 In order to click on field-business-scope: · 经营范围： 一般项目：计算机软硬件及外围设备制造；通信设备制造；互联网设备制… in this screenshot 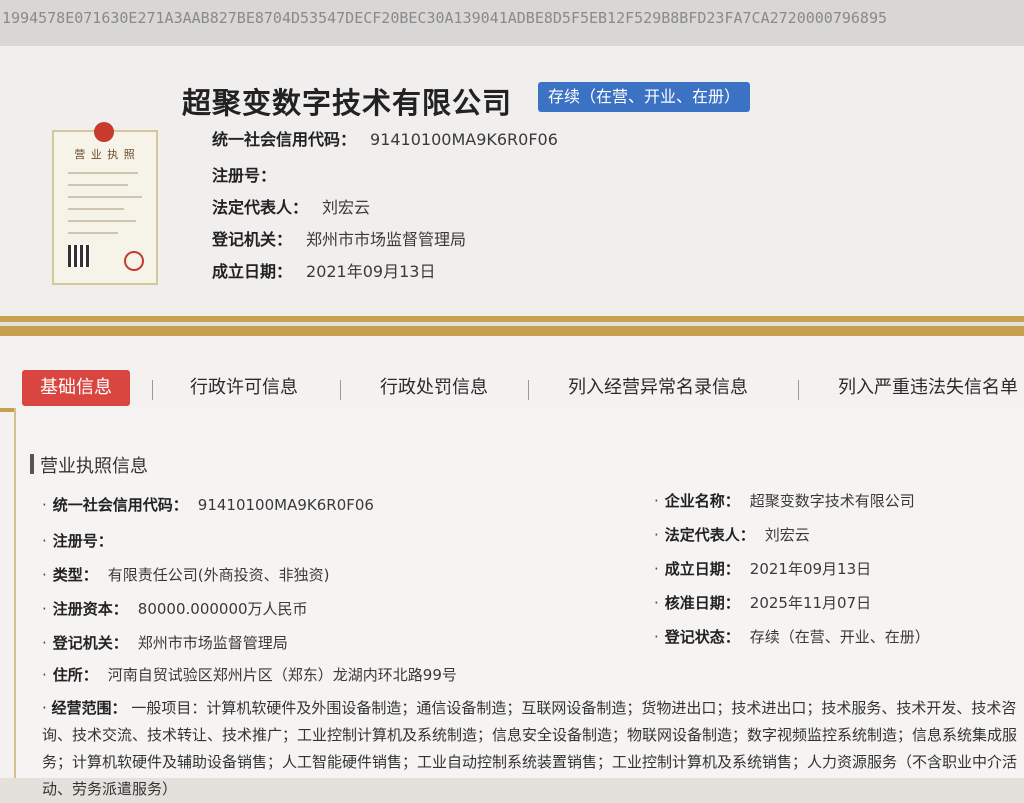, I will do `click(530, 748)`.